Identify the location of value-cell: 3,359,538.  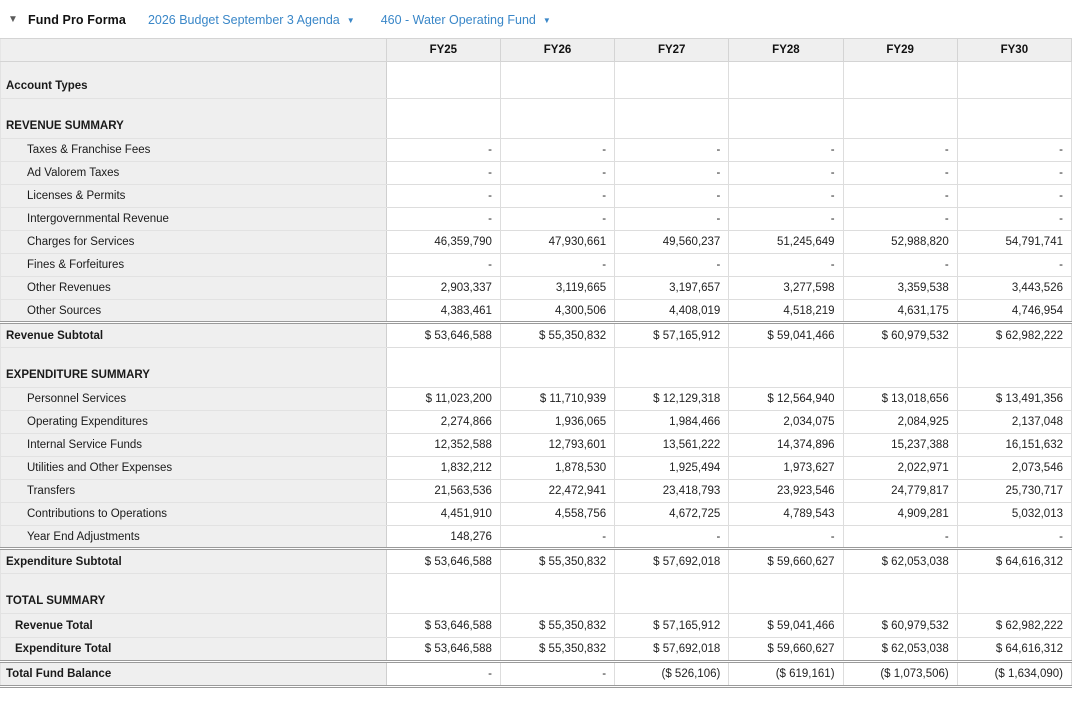
(900, 288).